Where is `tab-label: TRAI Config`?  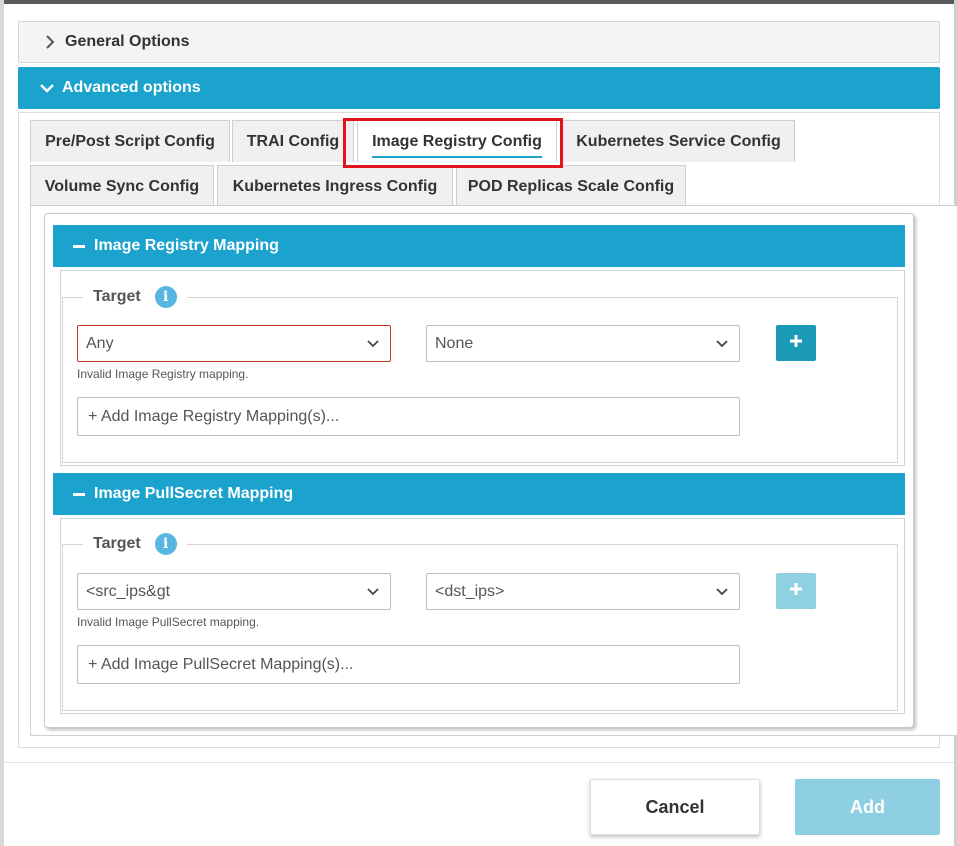 tab-label: TRAI Config is located at coordinates (293, 141).